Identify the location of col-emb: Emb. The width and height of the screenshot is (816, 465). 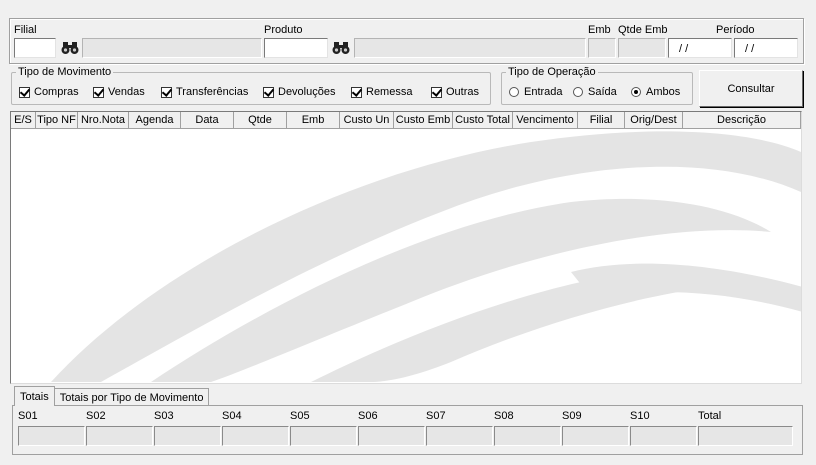
(313, 120).